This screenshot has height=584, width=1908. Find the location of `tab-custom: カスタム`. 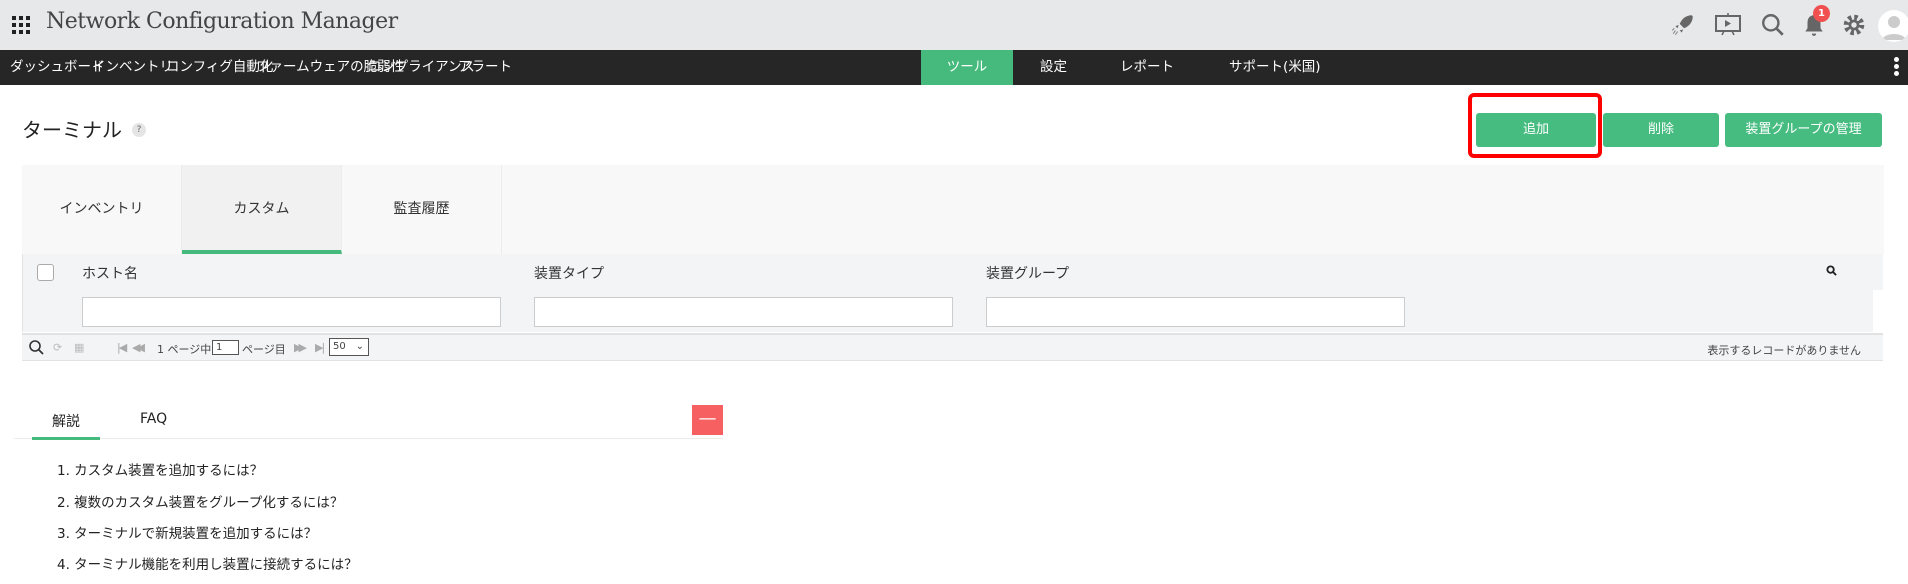

tab-custom: カスタム is located at coordinates (262, 209).